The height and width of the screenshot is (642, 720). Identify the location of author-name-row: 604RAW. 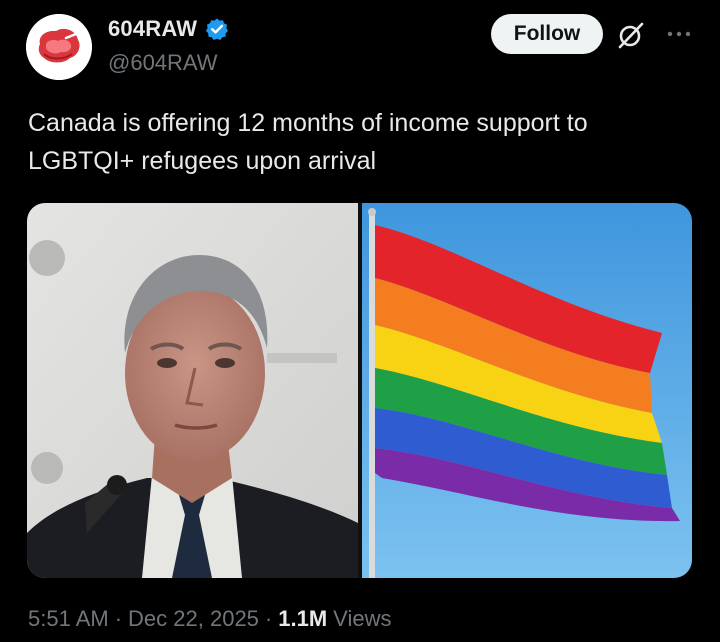
(168, 29).